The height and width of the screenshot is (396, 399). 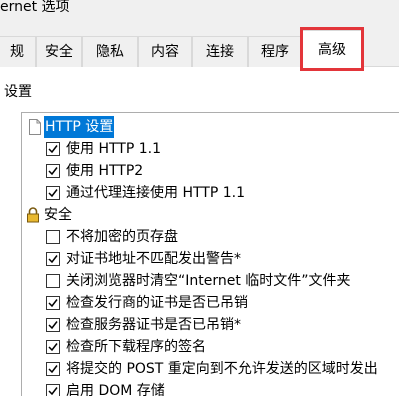 What do you see at coordinates (35, 127) in the screenshot?
I see `page-icon` at bounding box center [35, 127].